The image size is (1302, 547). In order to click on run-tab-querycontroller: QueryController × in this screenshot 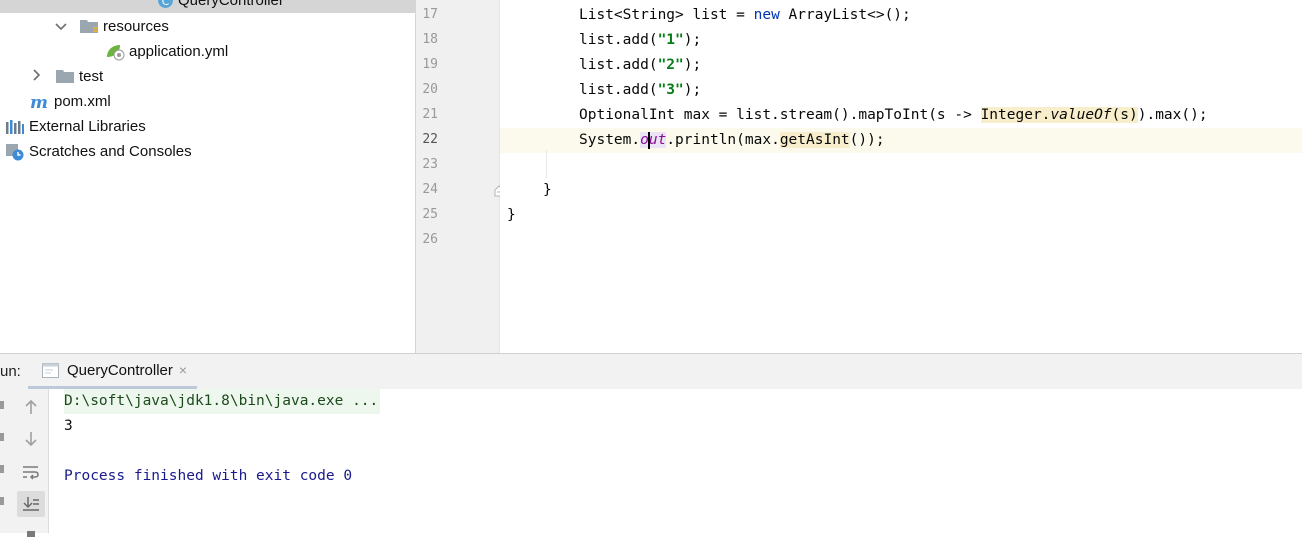, I will do `click(113, 371)`.